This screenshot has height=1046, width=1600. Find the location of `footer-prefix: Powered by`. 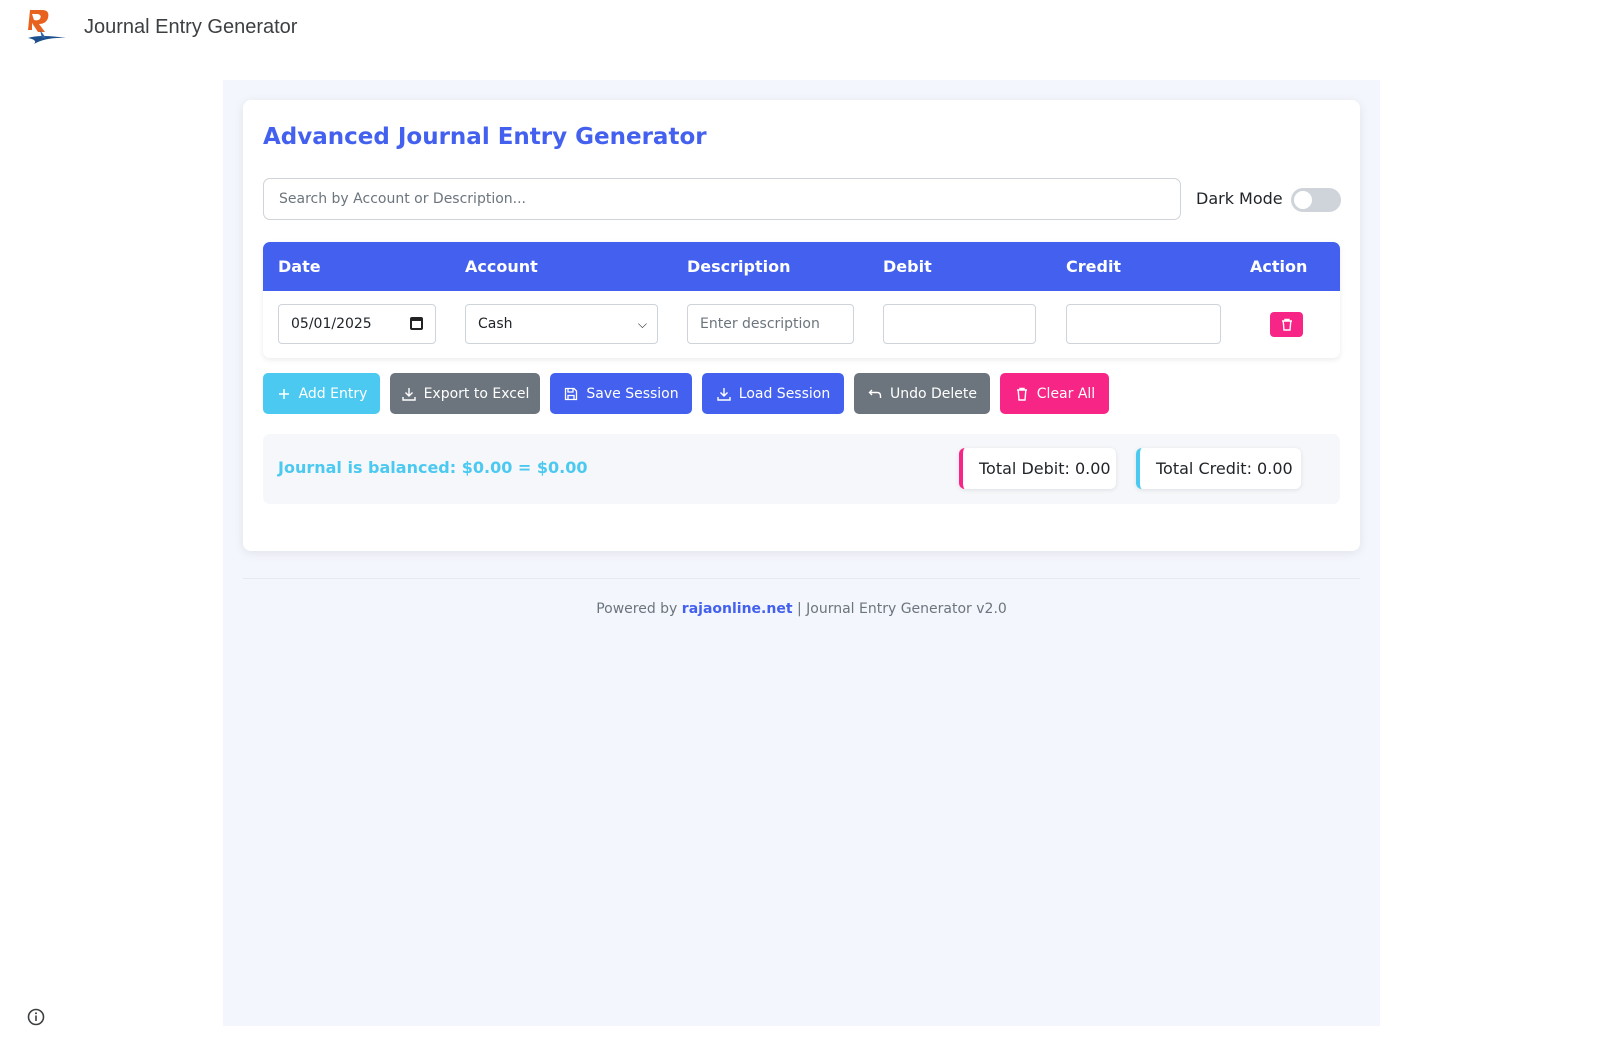

footer-prefix: Powered by is located at coordinates (637, 609).